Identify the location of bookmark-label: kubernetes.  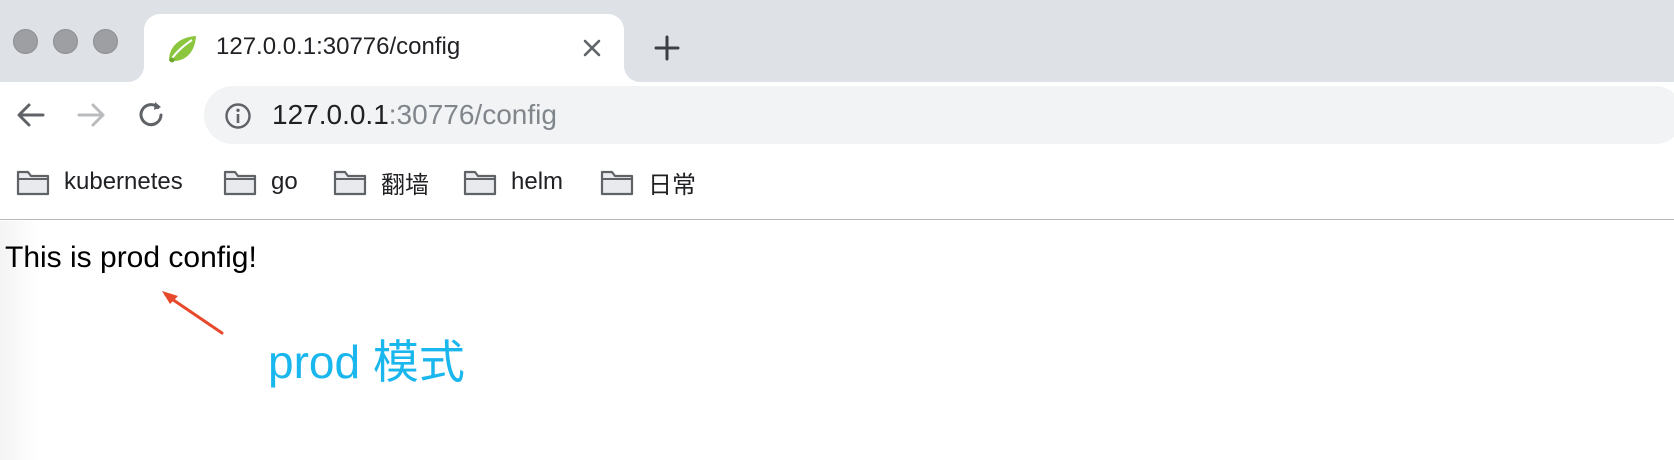
(123, 181).